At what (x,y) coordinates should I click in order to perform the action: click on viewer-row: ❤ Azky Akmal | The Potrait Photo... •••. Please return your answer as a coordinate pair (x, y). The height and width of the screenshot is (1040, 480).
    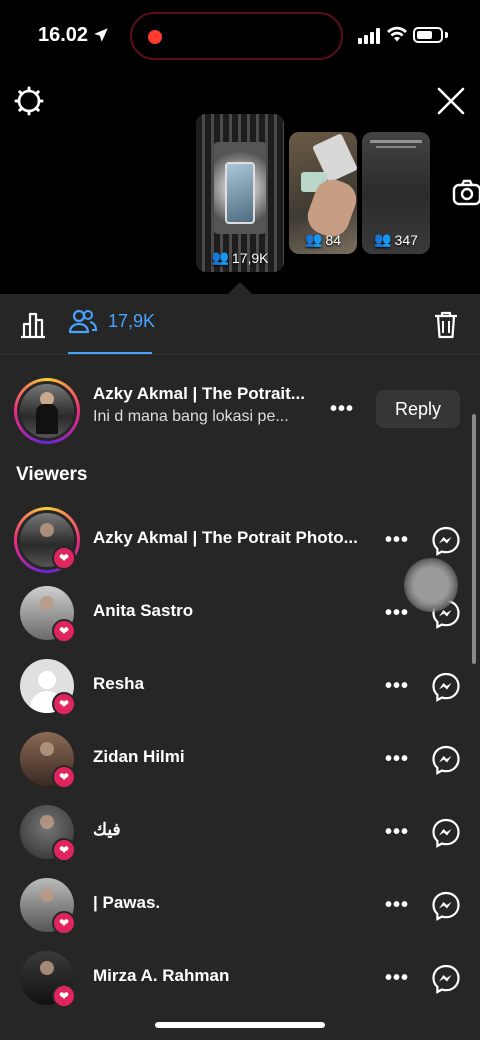
    Looking at the image, I should click on (240, 538).